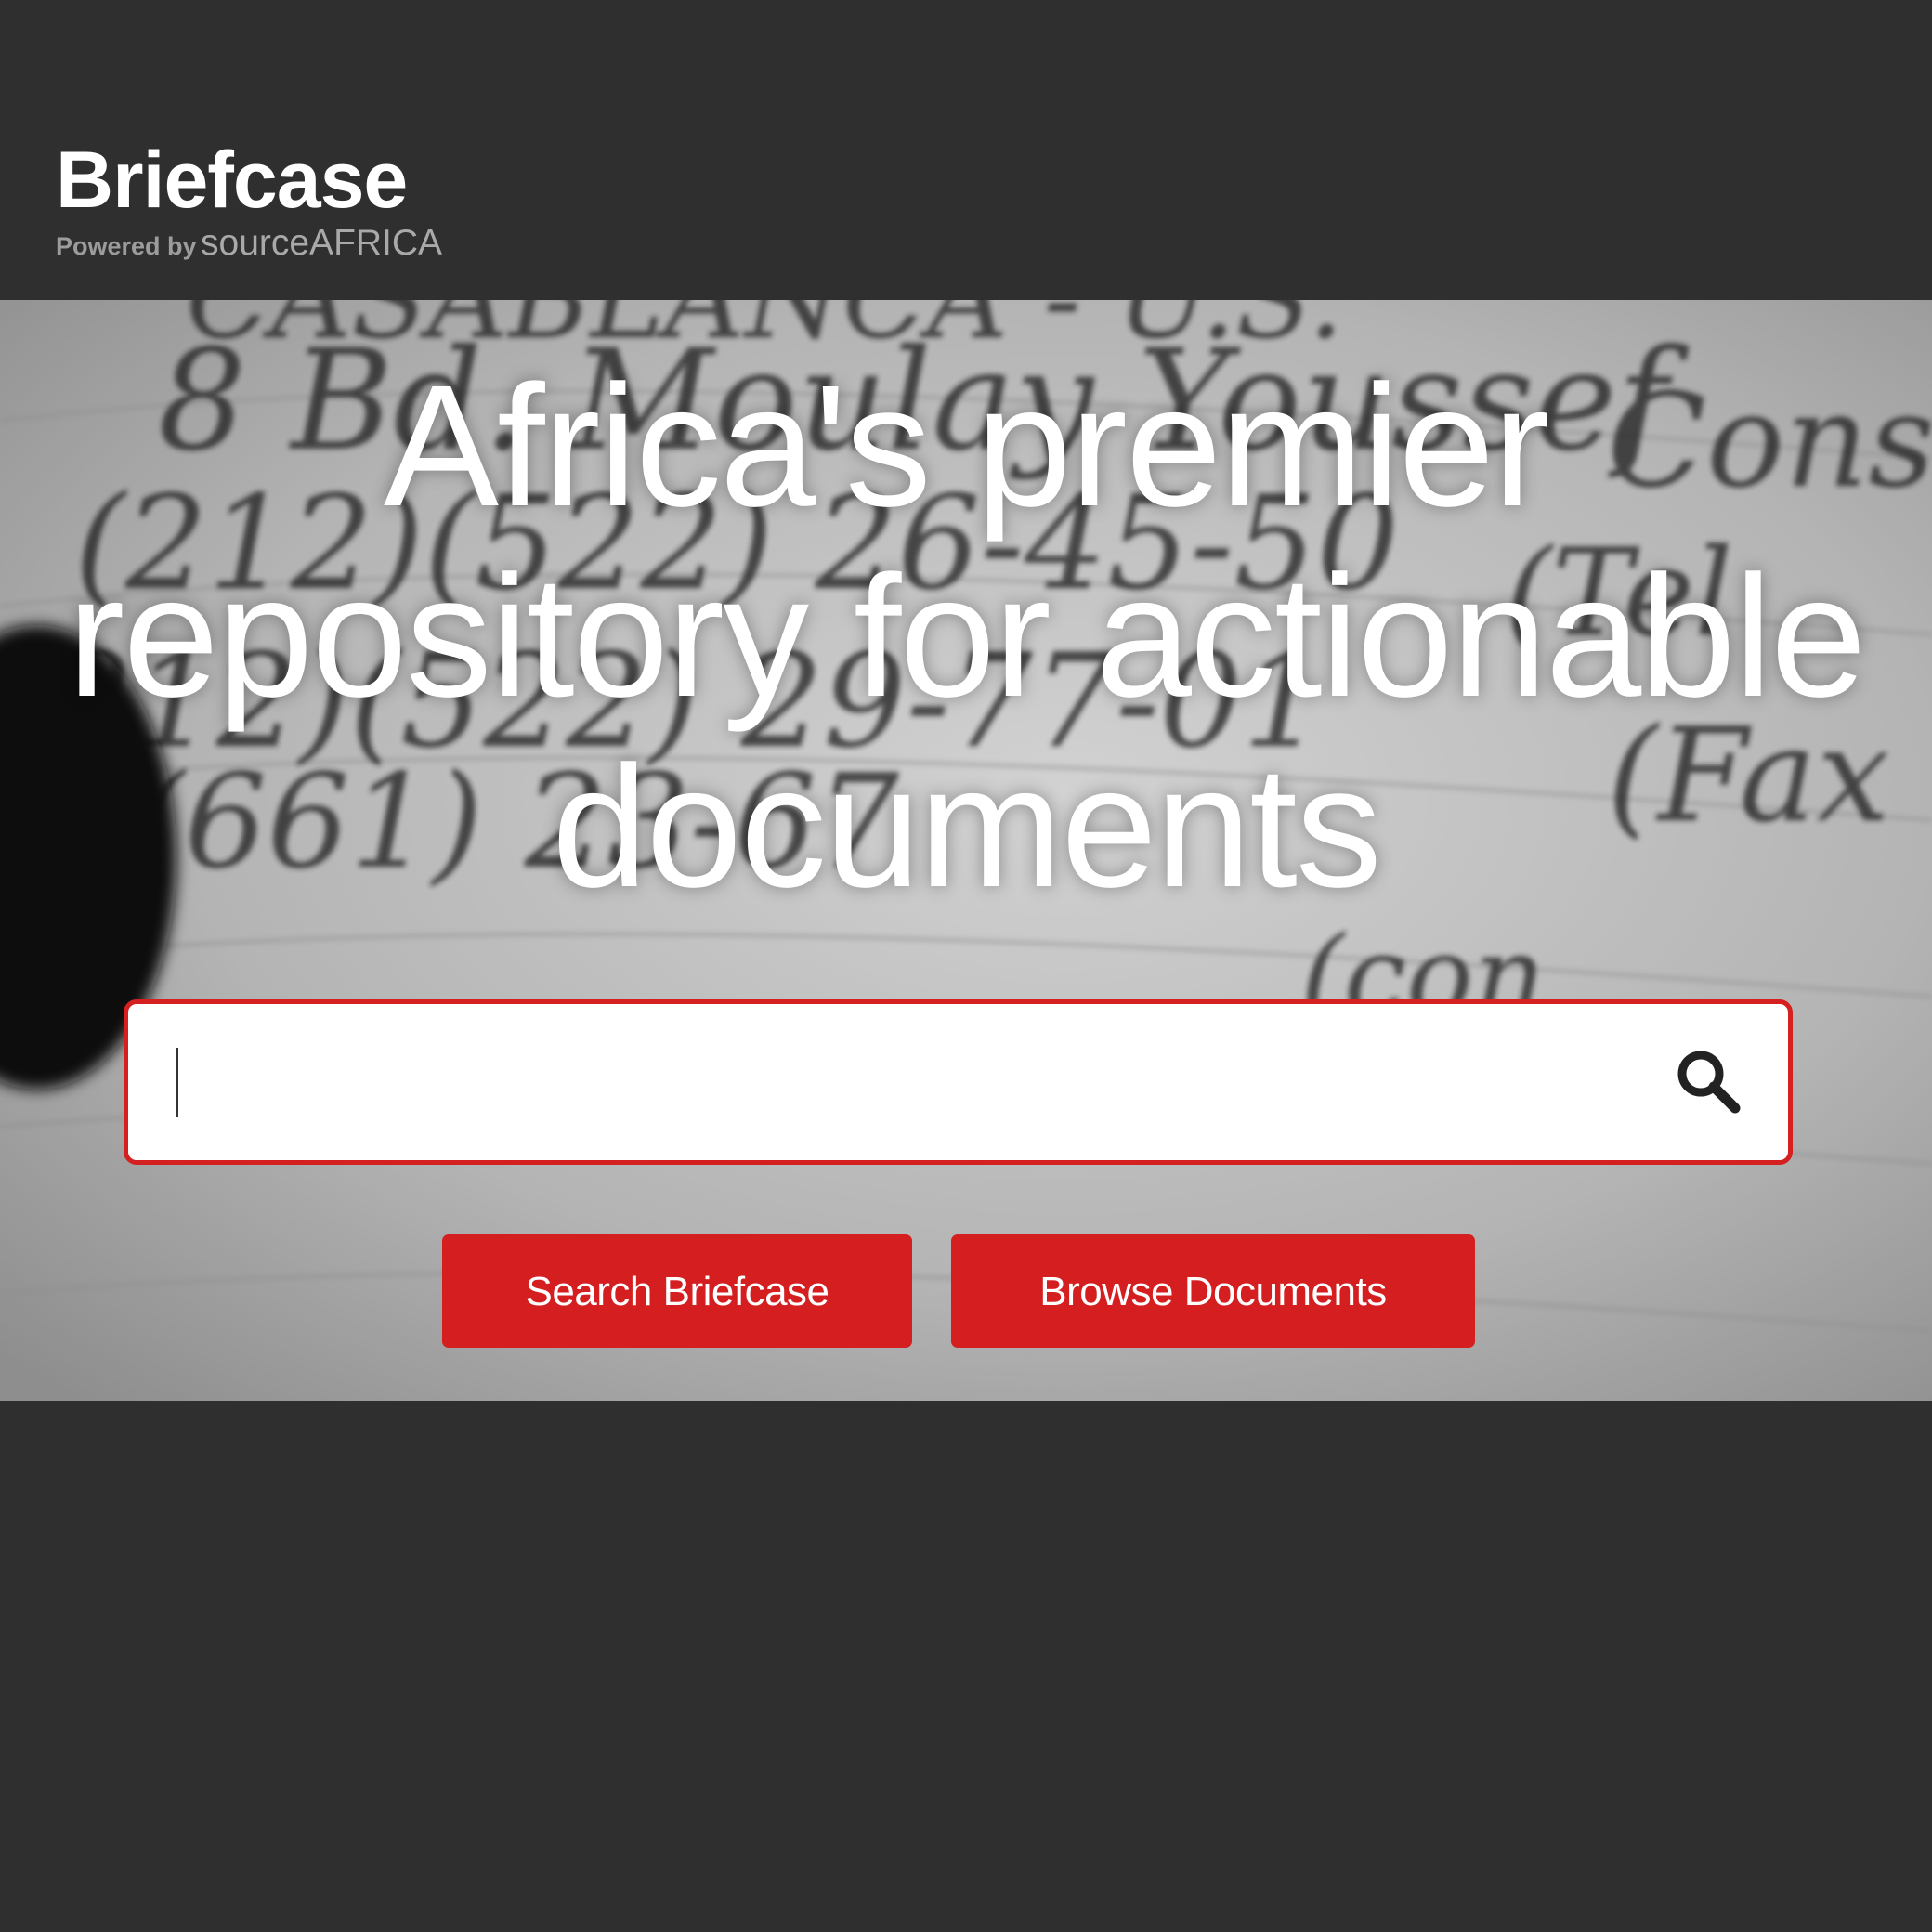 The width and height of the screenshot is (1932, 1932). What do you see at coordinates (322, 243) in the screenshot?
I see `source-africa-label: sourceAFRICA` at bounding box center [322, 243].